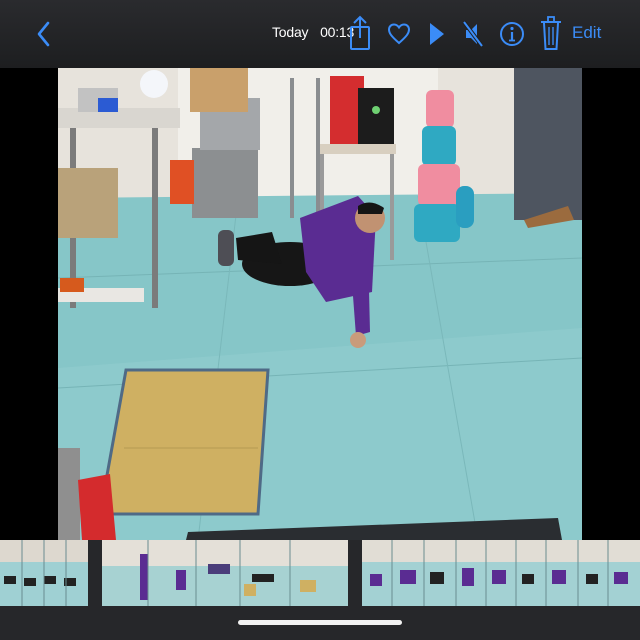 The width and height of the screenshot is (640, 640). Describe the element at coordinates (551, 33) in the screenshot. I see `trash-icon` at that location.